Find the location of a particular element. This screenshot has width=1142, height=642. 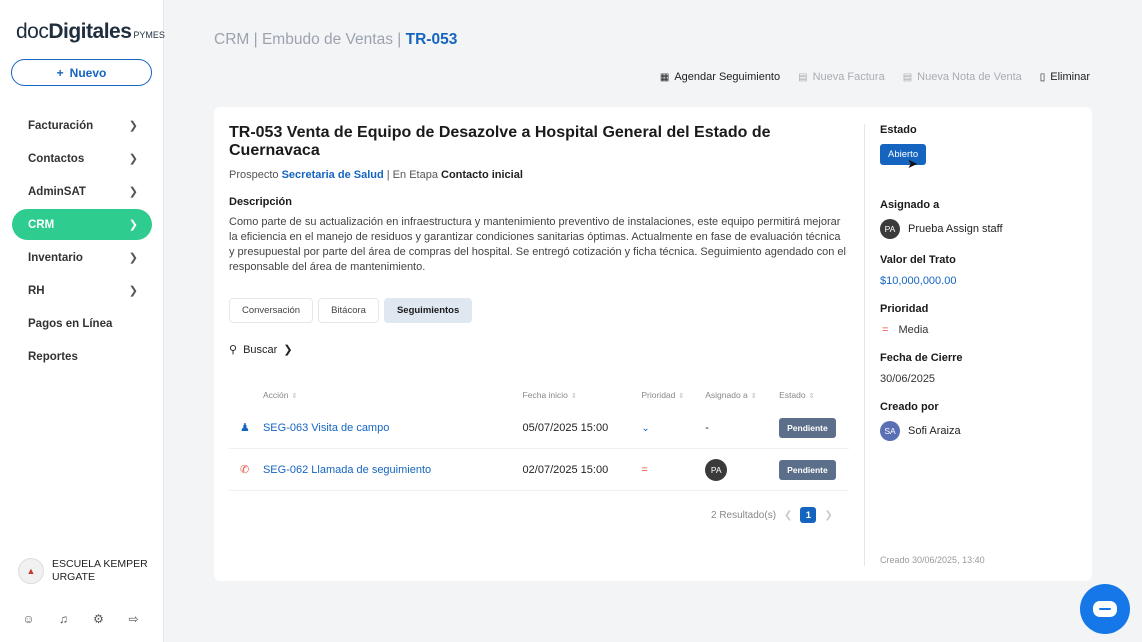

created-by-label: Creado por is located at coordinates (909, 407).